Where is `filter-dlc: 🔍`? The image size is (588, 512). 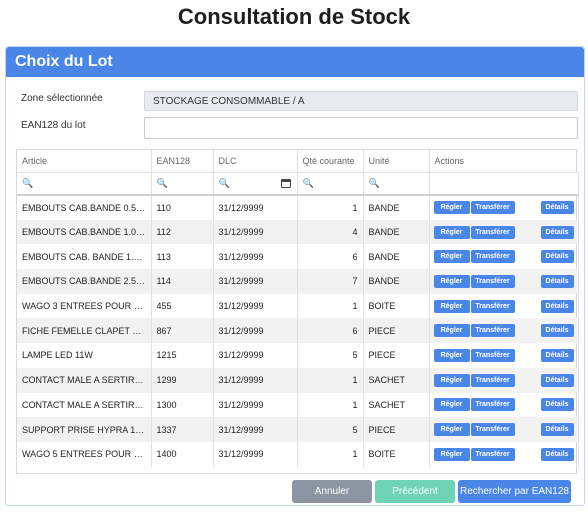 filter-dlc: 🔍 is located at coordinates (255, 184).